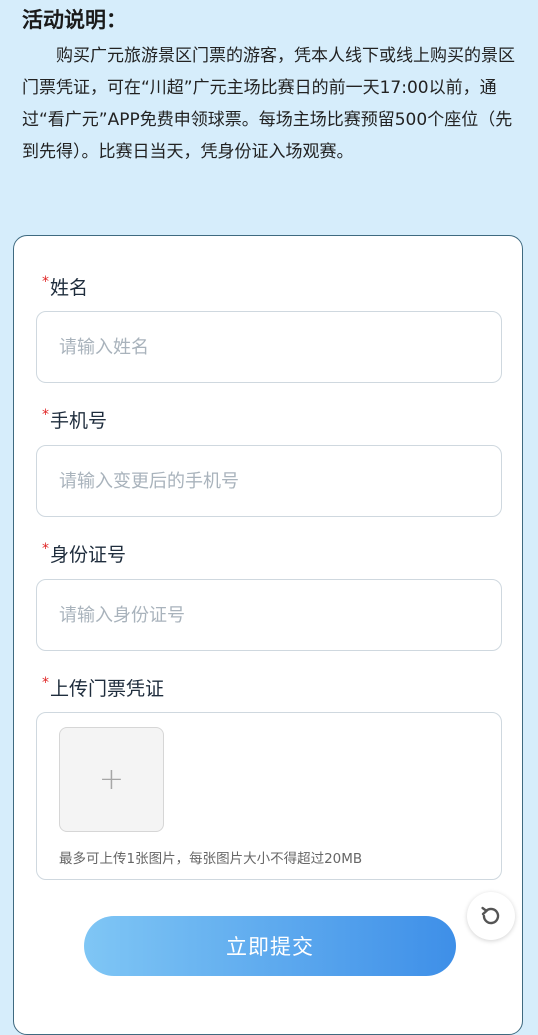 The width and height of the screenshot is (538, 1035). I want to click on submit-button: 立即提交, so click(270, 946).